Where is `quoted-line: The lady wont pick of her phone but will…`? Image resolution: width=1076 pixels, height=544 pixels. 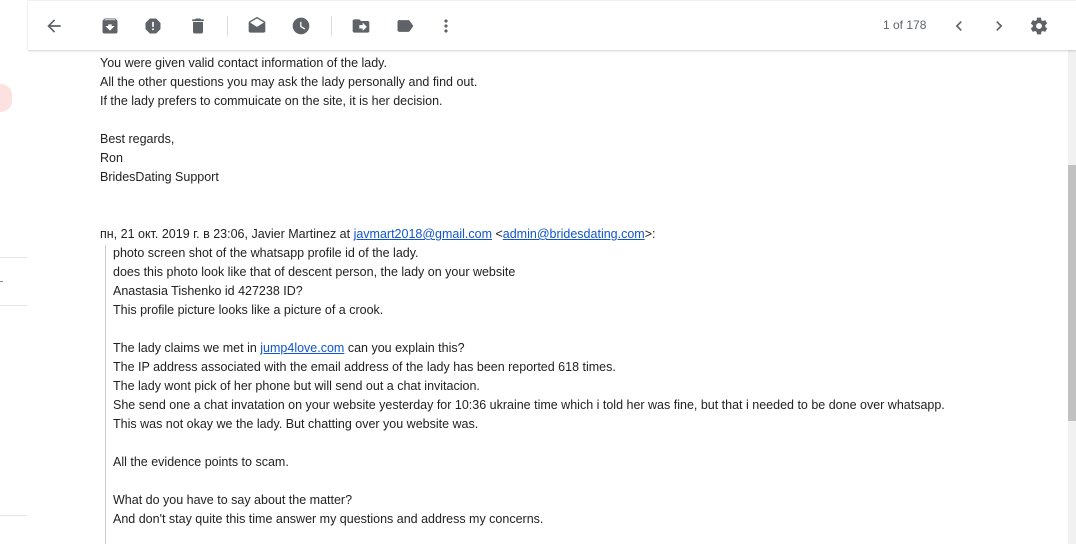
quoted-line: The lady wont pick of her phone but will… is located at coordinates (296, 386).